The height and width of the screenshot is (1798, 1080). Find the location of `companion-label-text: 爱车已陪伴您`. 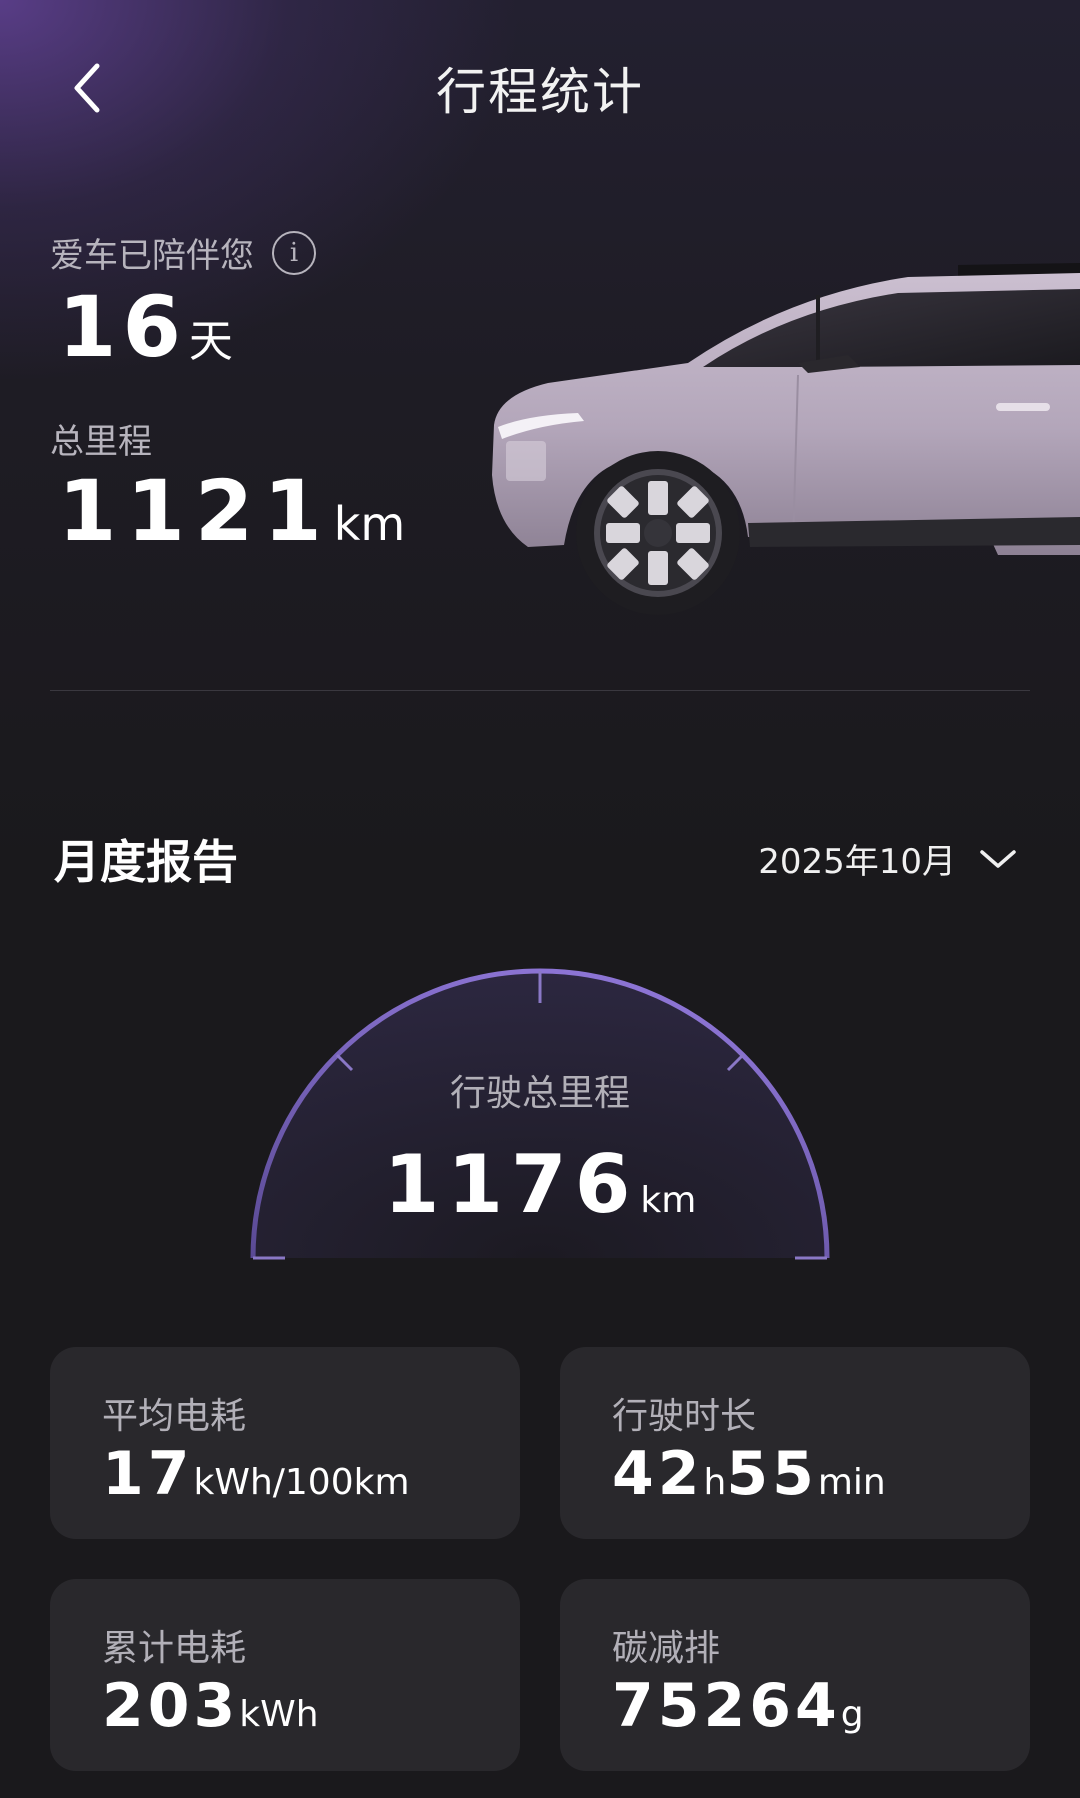

companion-label-text: 爱车已陪伴您 is located at coordinates (152, 256).